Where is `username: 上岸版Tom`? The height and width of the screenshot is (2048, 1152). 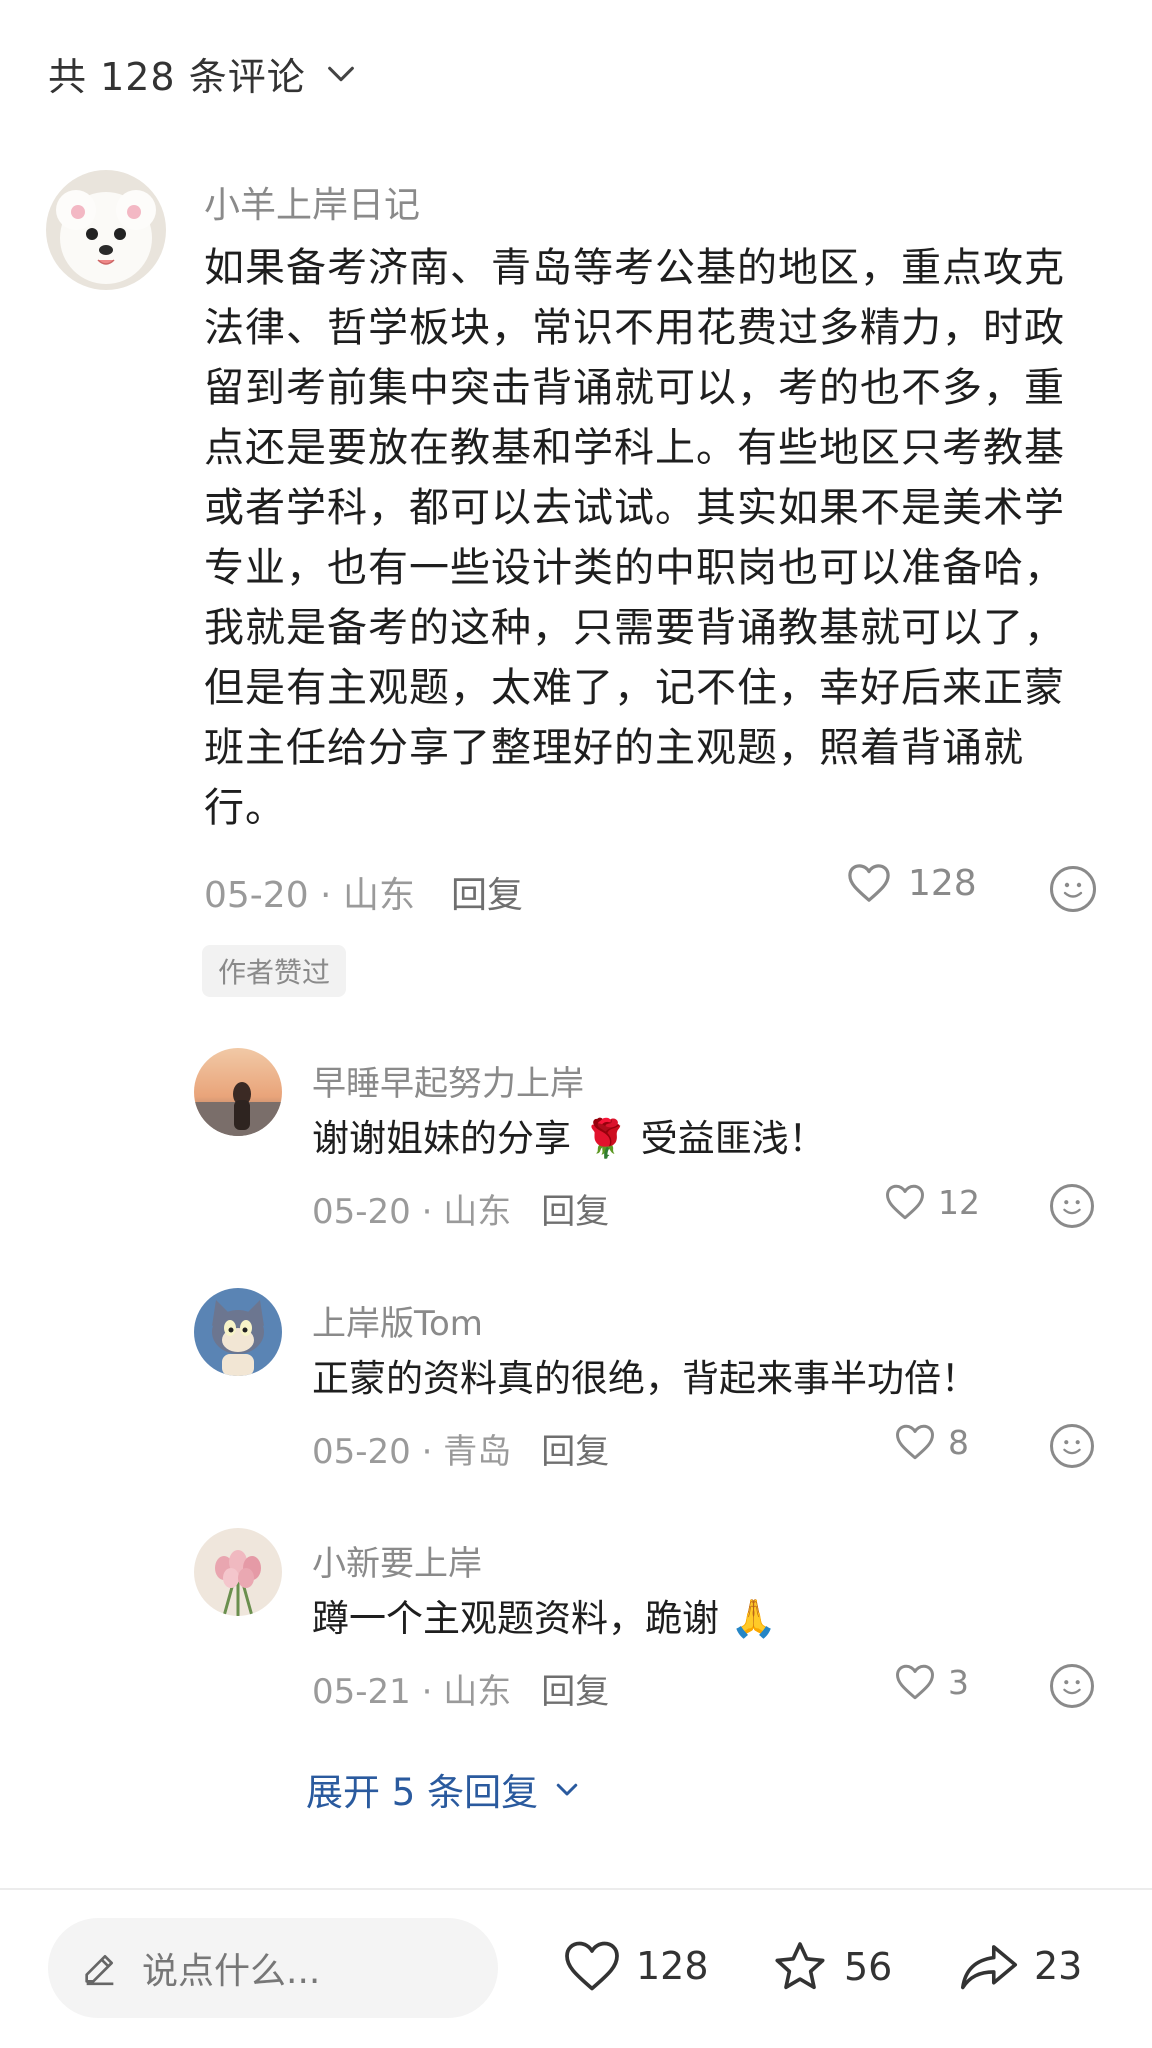 username: 上岸版Tom is located at coordinates (397, 1320).